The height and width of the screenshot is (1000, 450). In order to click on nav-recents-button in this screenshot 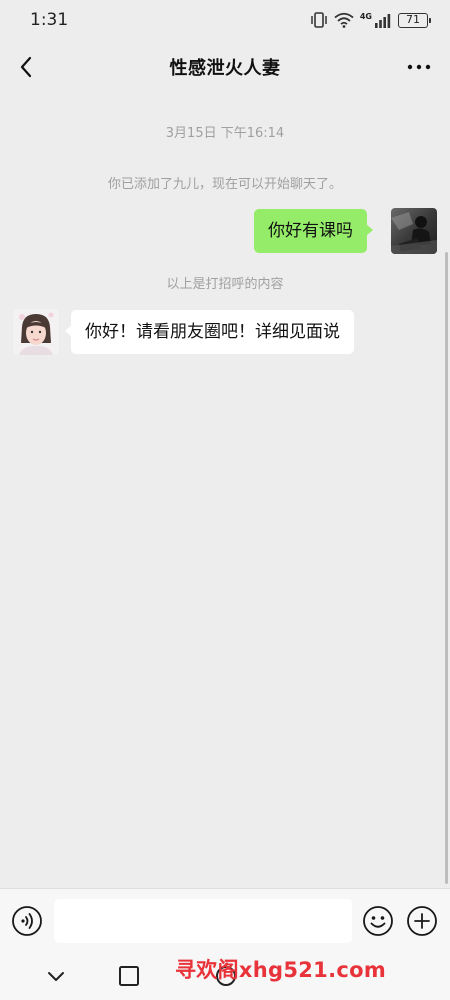, I will do `click(129, 976)`.